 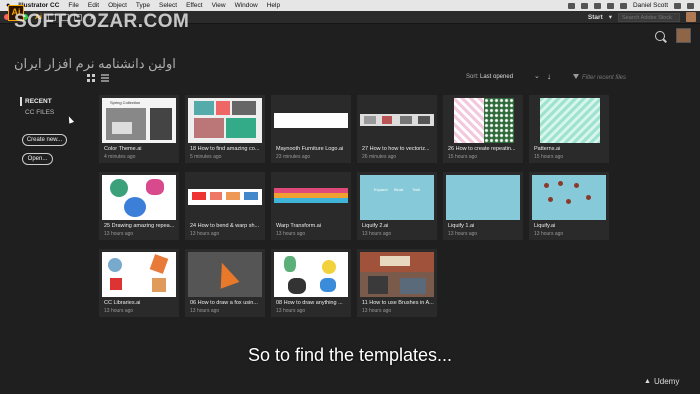 What do you see at coordinates (293, 157) in the screenshot?
I see `file-time: 23 minutes ago` at bounding box center [293, 157].